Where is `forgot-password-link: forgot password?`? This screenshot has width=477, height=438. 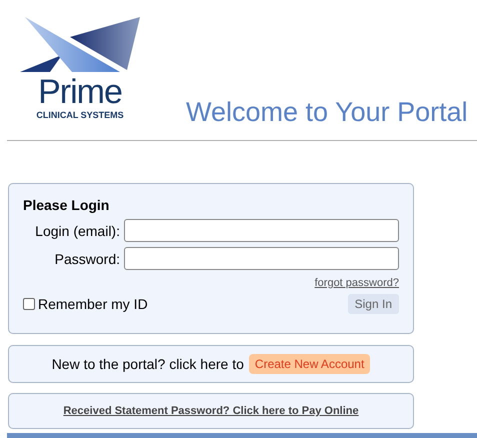
forgot-password-link: forgot password? is located at coordinates (356, 283).